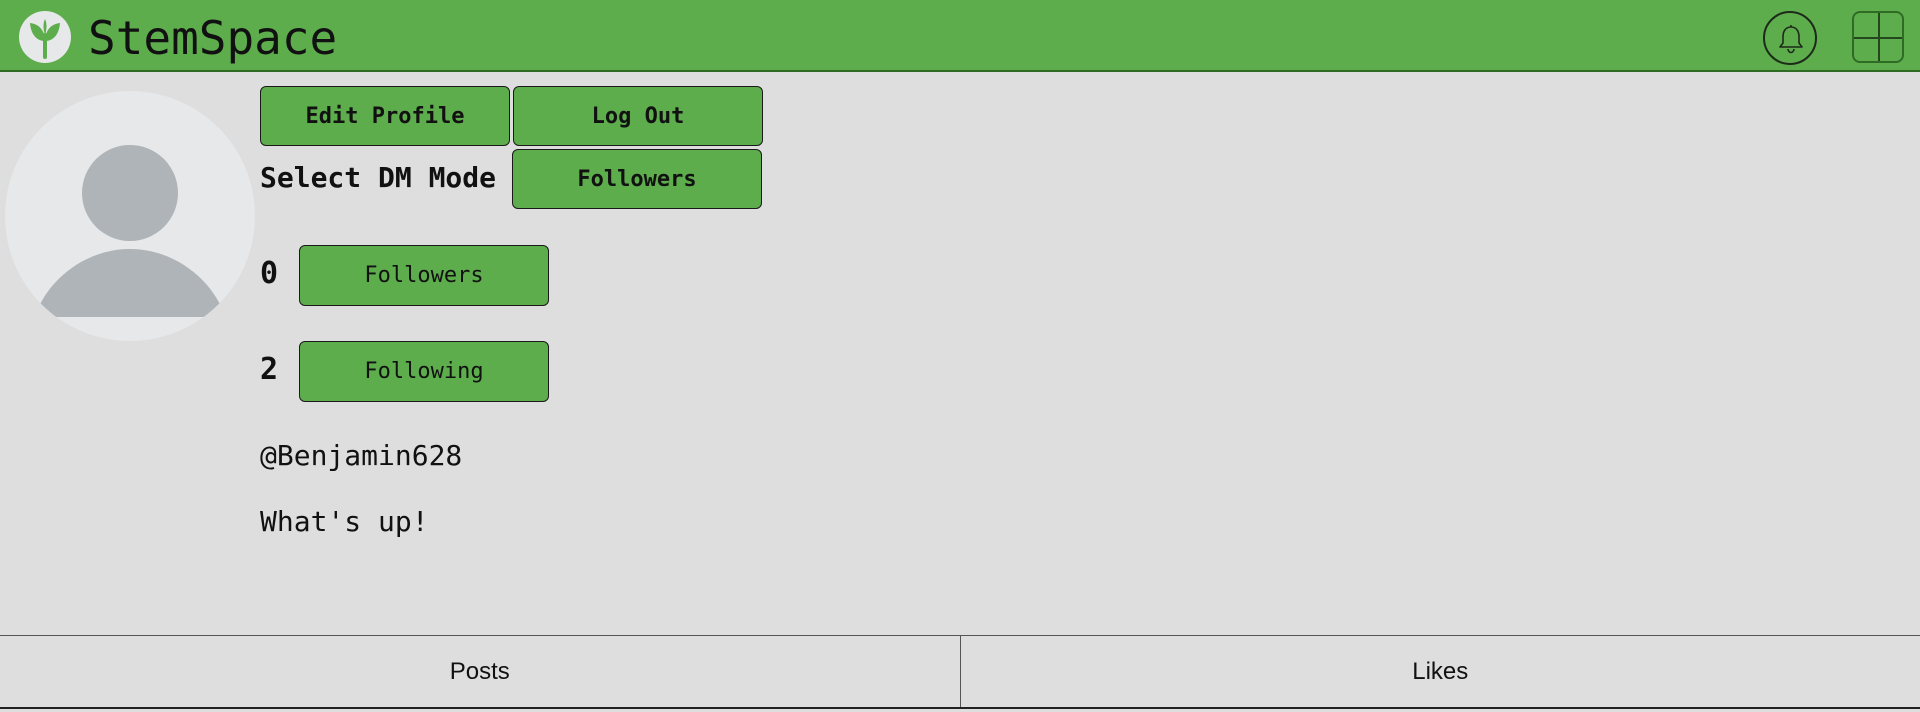 The height and width of the screenshot is (712, 1920). I want to click on username-handle: @Benjamin628, so click(361, 455).